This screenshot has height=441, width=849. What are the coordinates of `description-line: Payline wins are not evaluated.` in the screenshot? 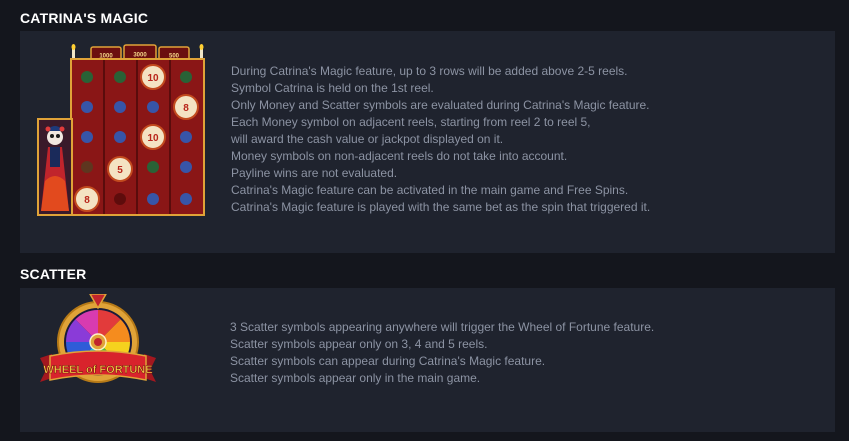 It's located at (314, 173).